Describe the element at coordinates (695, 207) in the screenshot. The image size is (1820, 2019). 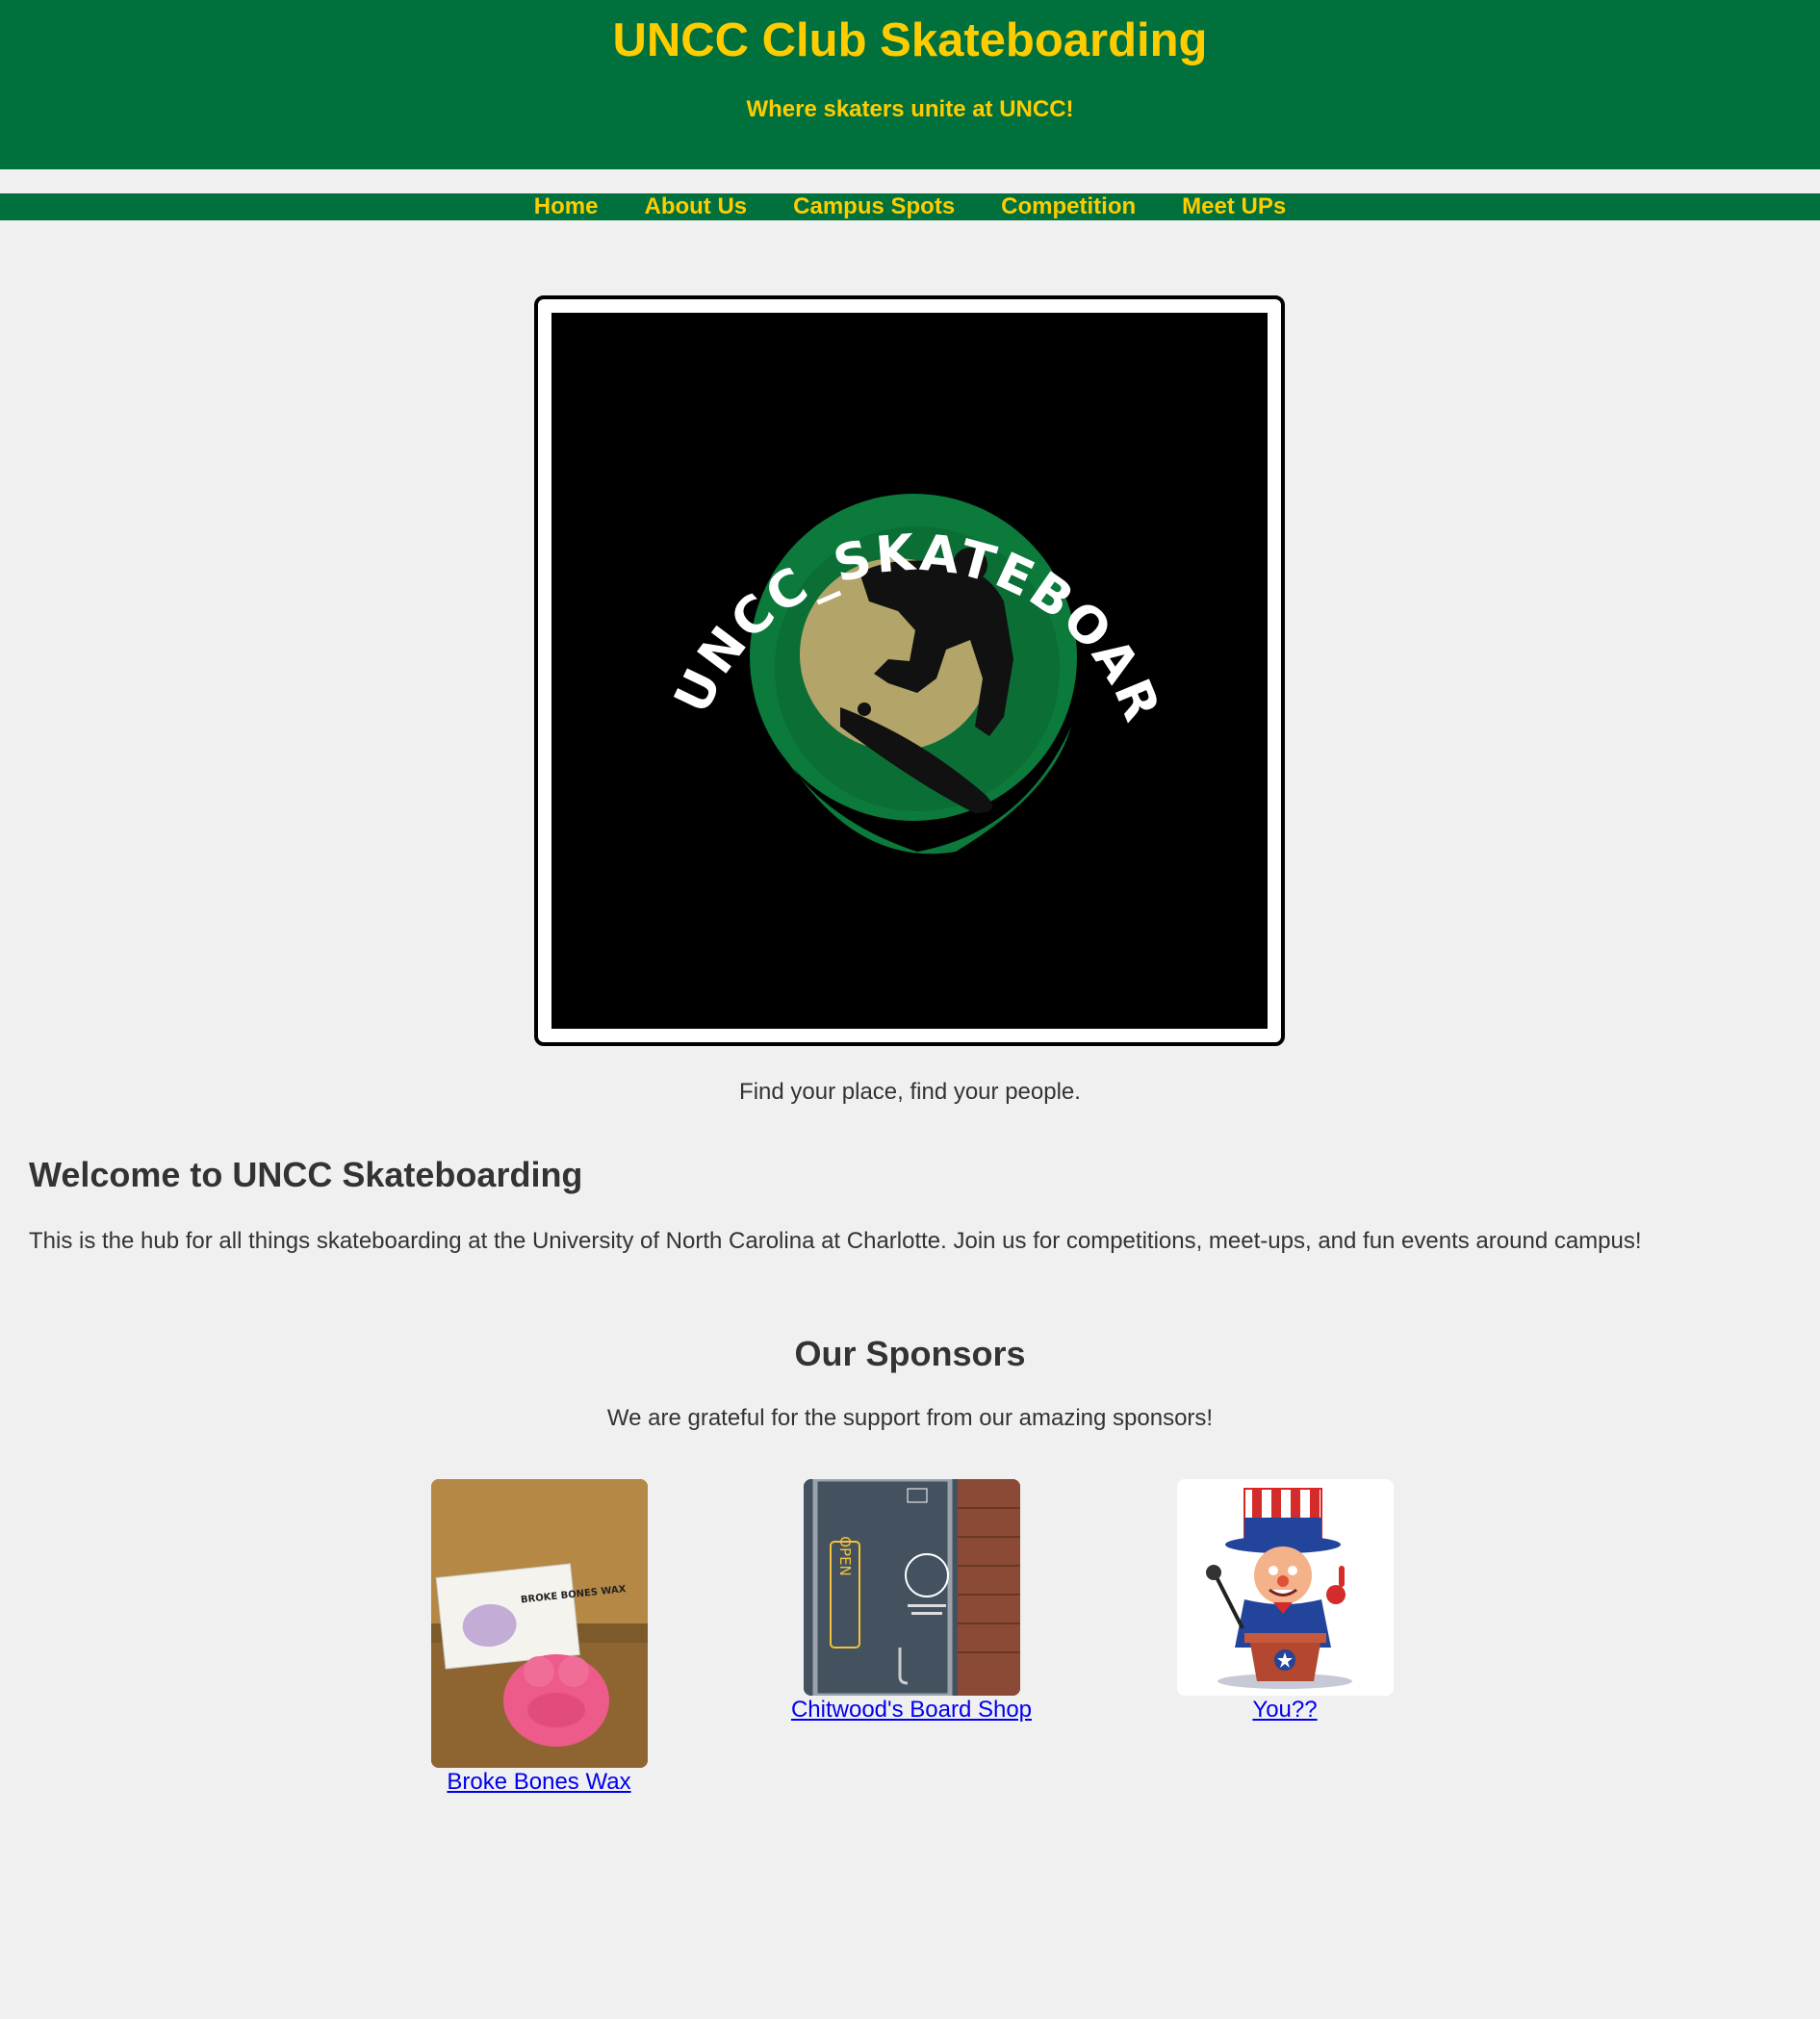
I see `nav-about-us: About Us` at that location.